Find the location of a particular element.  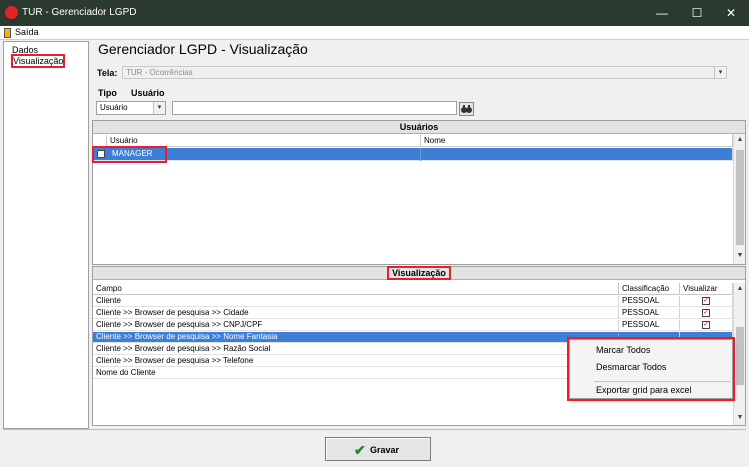

tipo-label: Tipo is located at coordinates (107, 93).